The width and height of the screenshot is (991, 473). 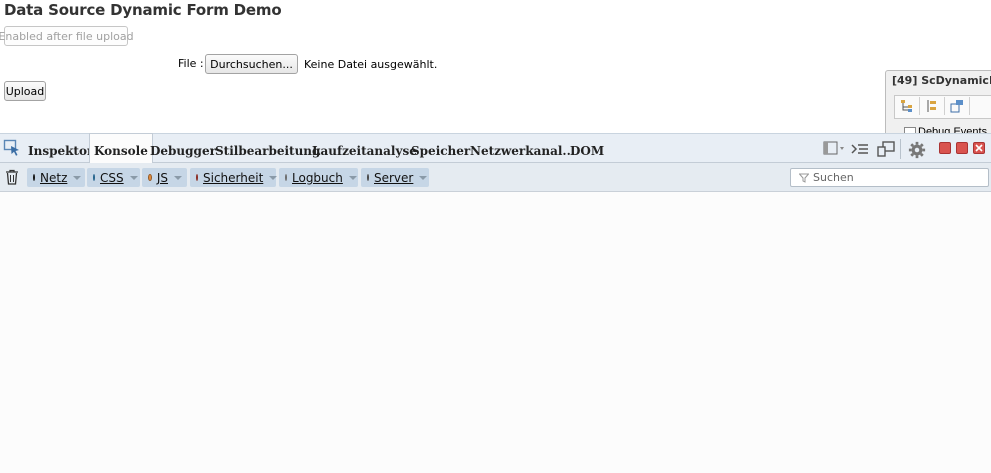 What do you see at coordinates (587, 148) in the screenshot?
I see `tab-dom: DOM` at bounding box center [587, 148].